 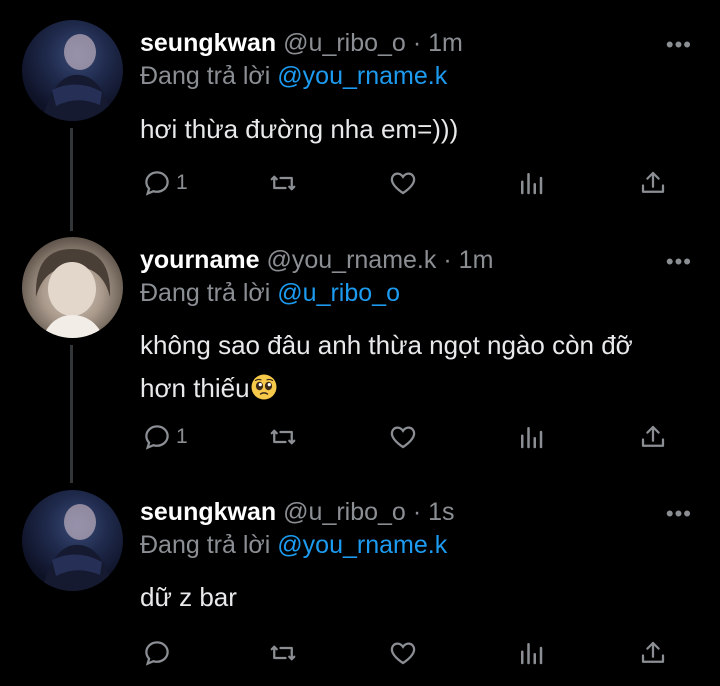 I want to click on replying-to: Đang trả lời @you_rname.k, so click(x=293, y=545).